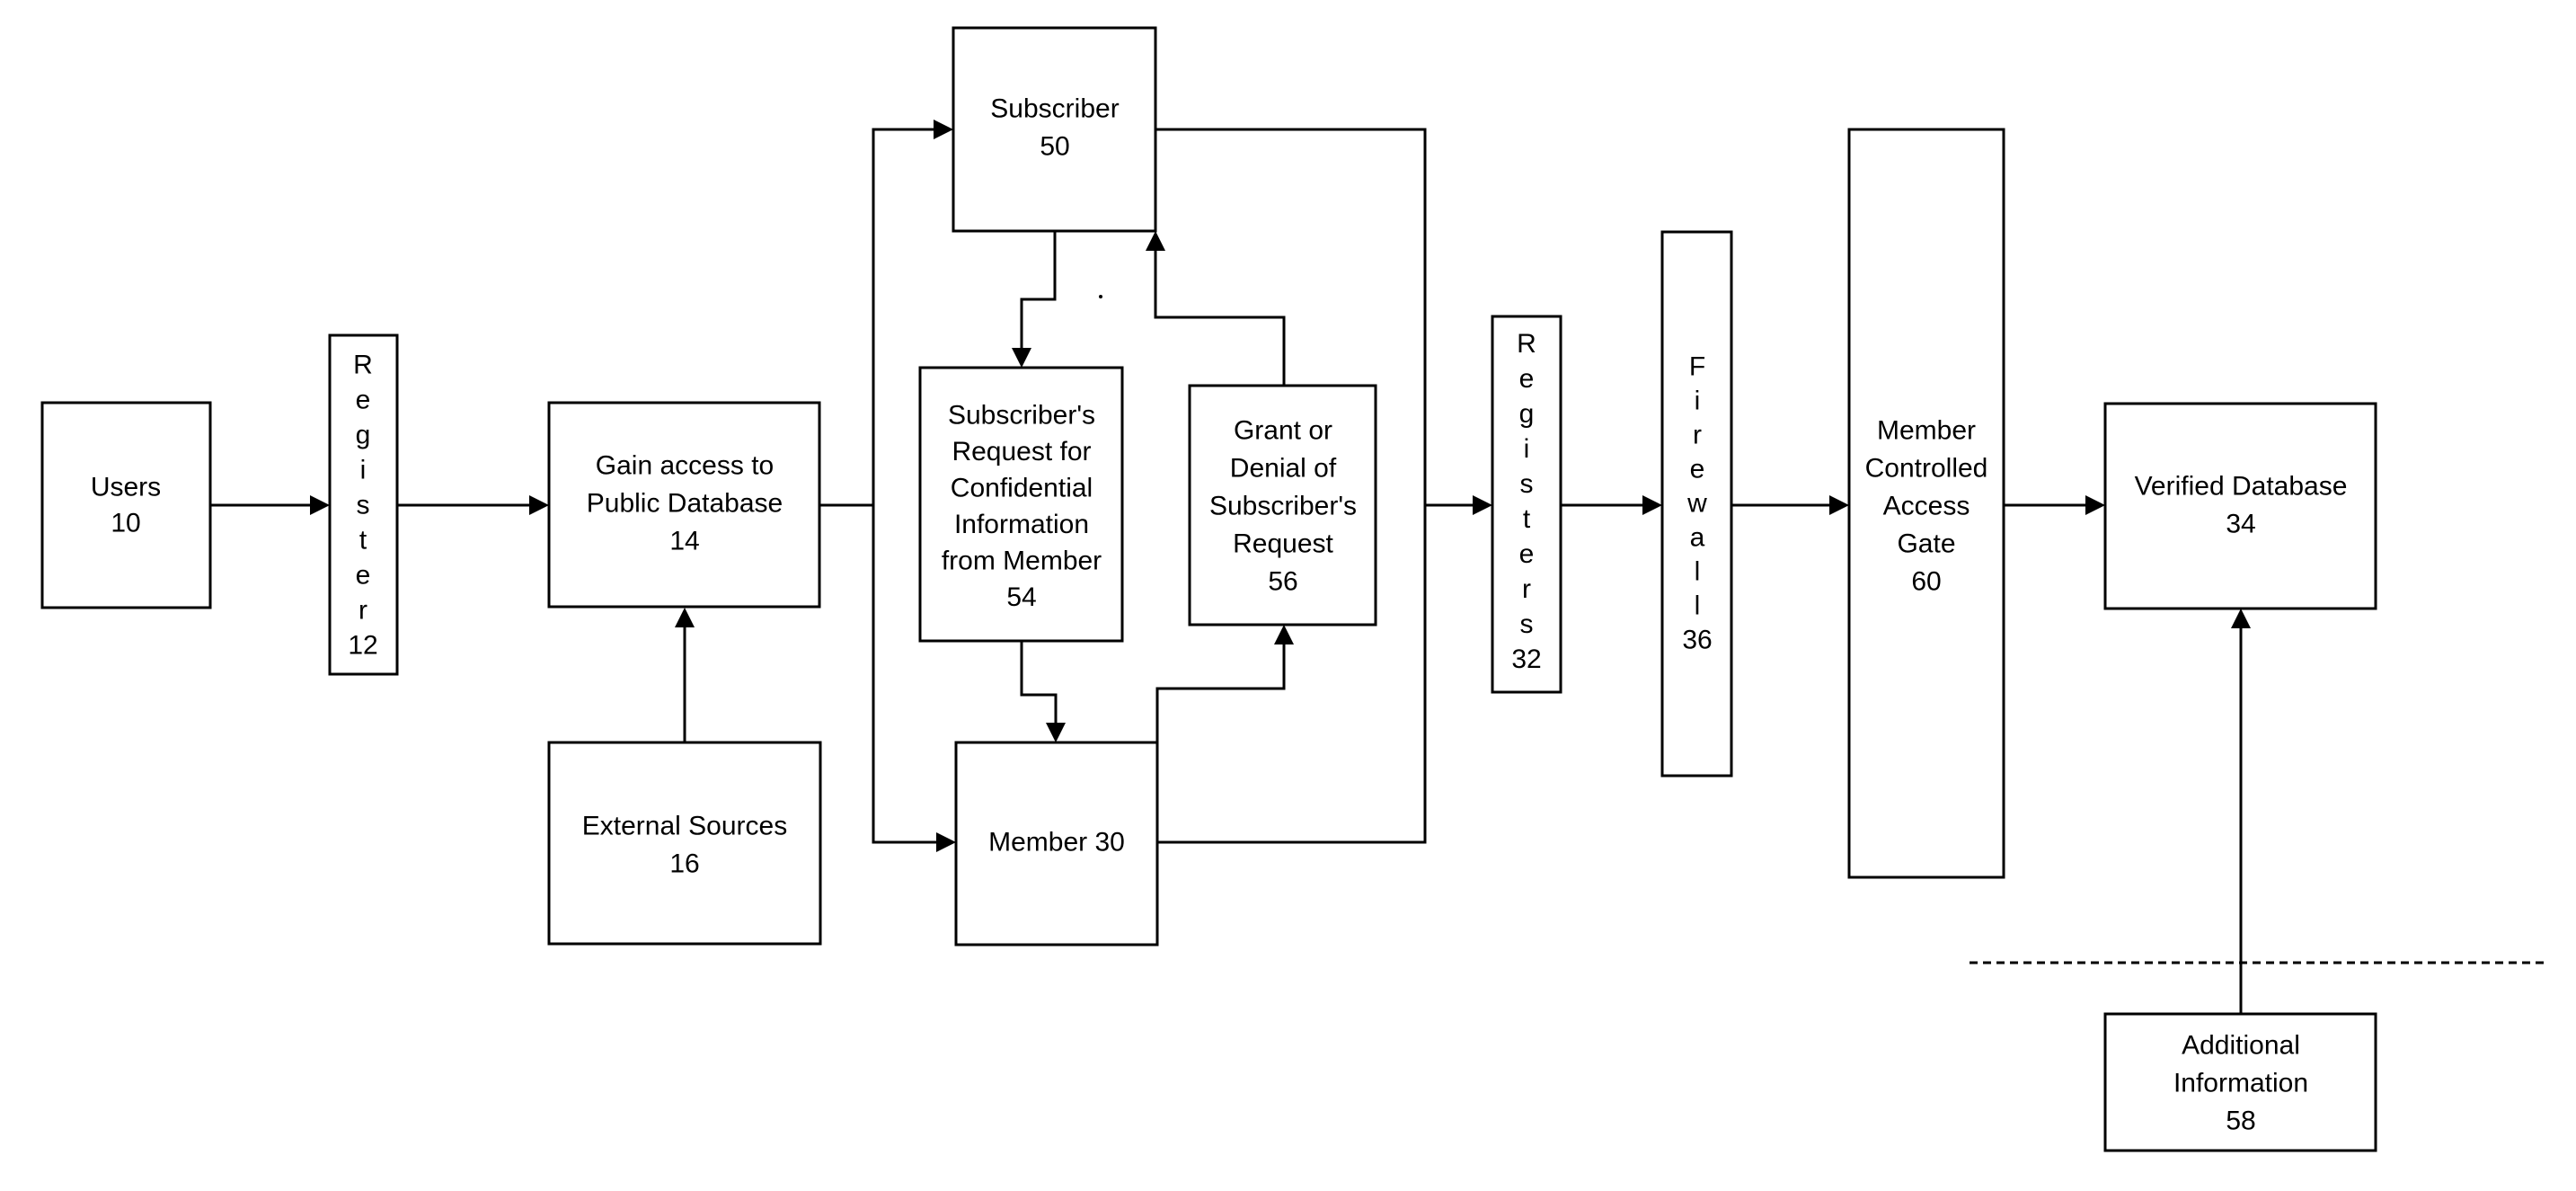 The height and width of the screenshot is (1191, 2576). What do you see at coordinates (1038, 291) in the screenshot?
I see `edge-subscriber-to-request` at bounding box center [1038, 291].